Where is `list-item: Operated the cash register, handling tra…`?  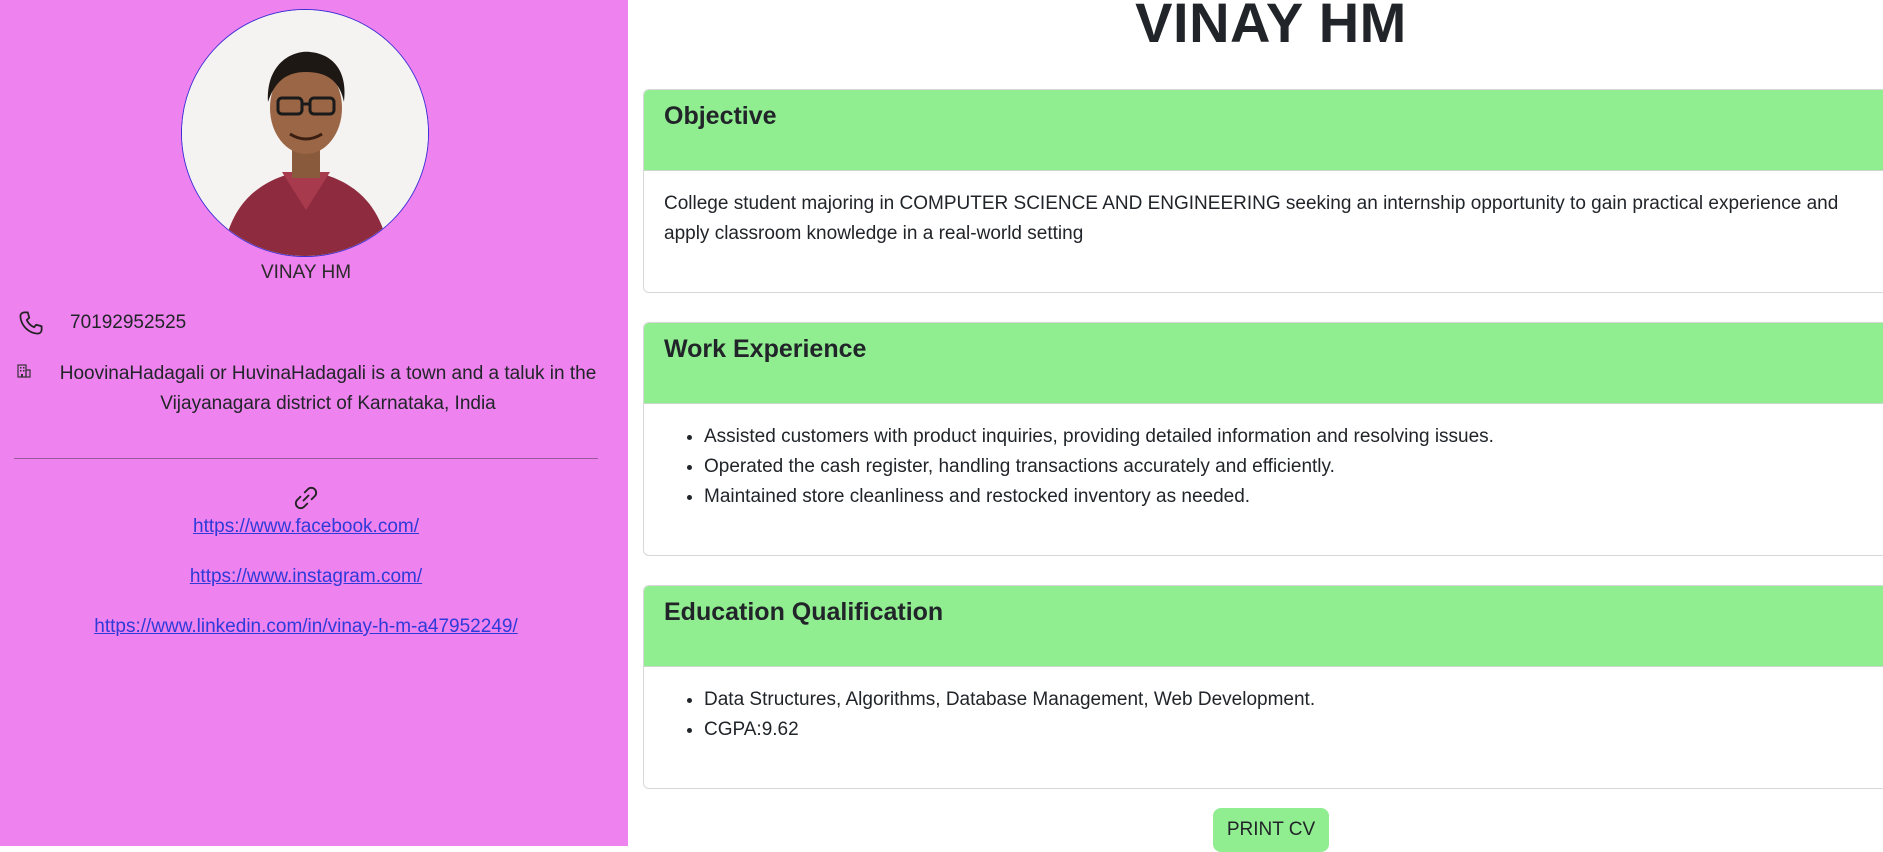 list-item: Operated the cash register, handling tra… is located at coordinates (1293, 467).